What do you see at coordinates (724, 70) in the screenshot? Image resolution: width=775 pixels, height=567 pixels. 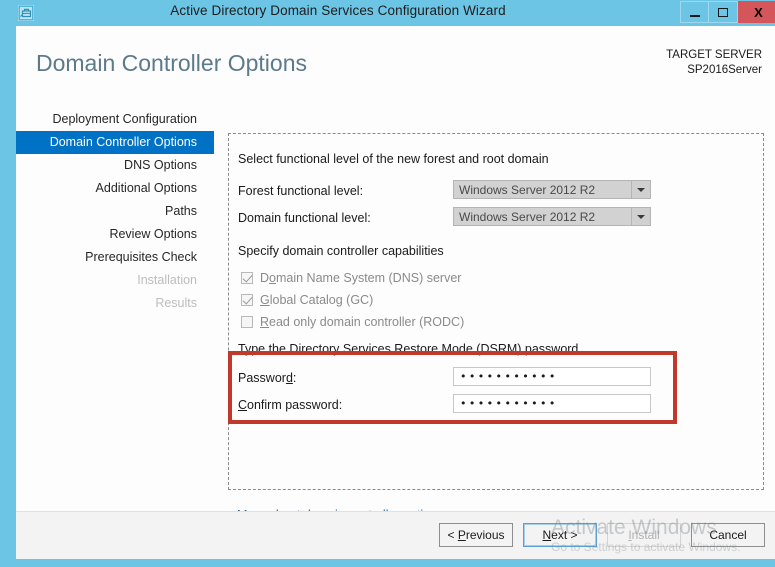 I see `target-server-name: SP2016Server` at bounding box center [724, 70].